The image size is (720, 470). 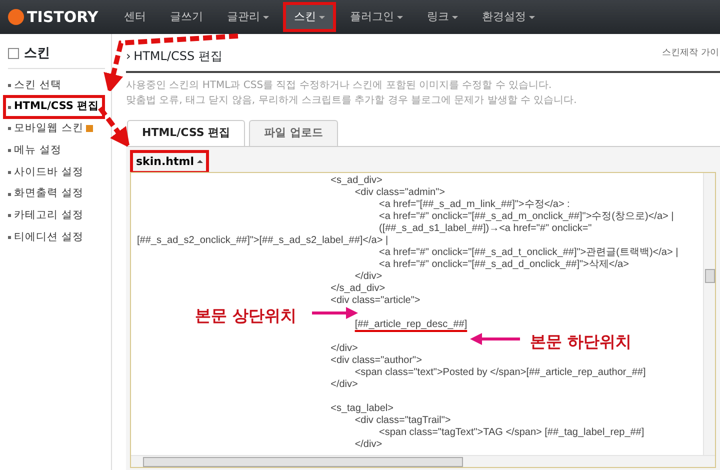 I want to click on code-line: <div class="admin">, so click(x=400, y=192).